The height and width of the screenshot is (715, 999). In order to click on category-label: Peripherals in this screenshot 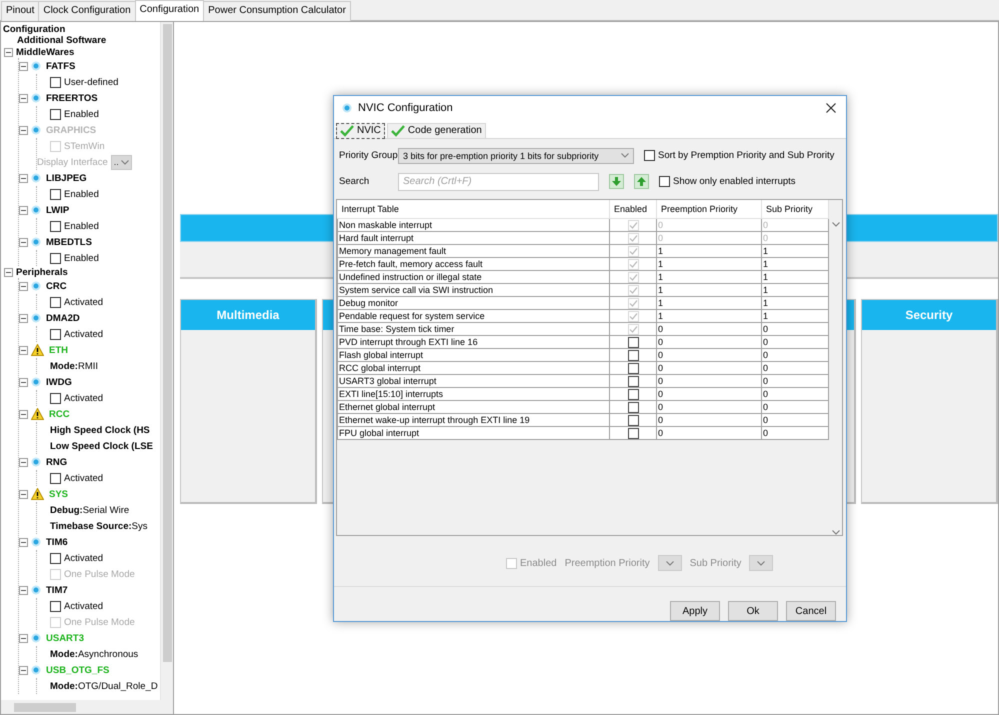, I will do `click(42, 272)`.